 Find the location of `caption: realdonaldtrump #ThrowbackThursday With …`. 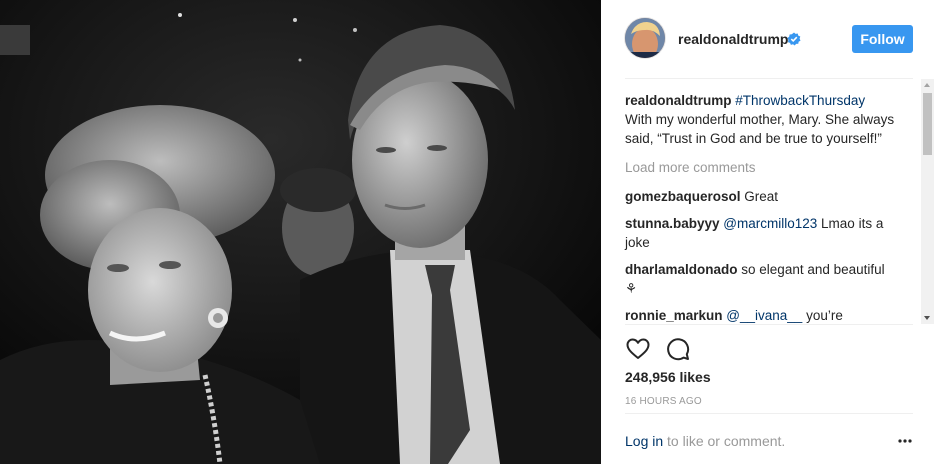

caption: realdonaldtrump #ThrowbackThursday With … is located at coordinates (760, 119).